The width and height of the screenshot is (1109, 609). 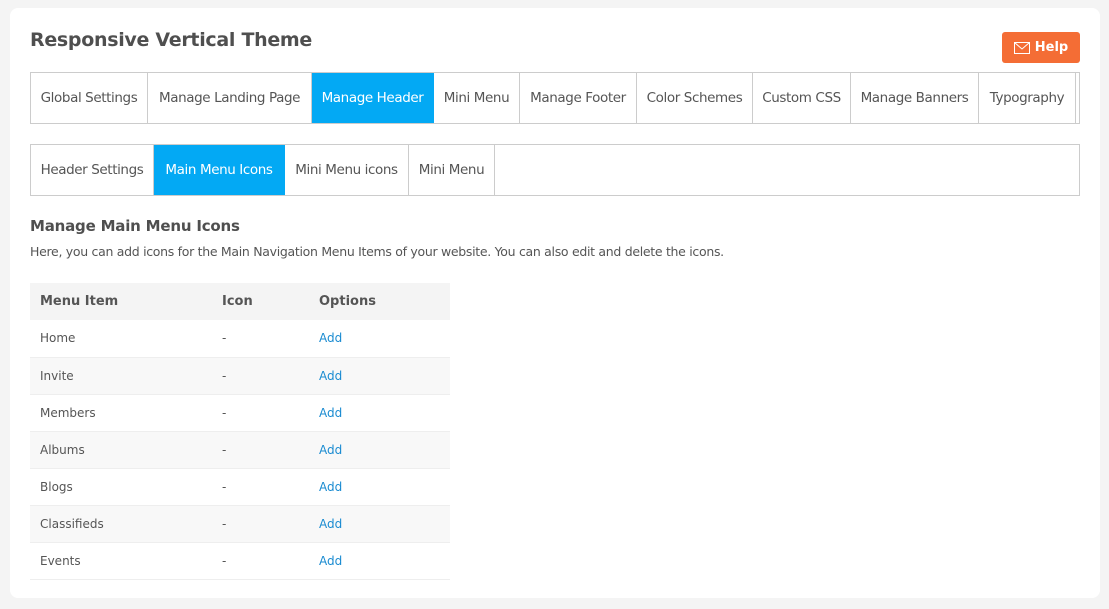 I want to click on menu-item-cell: Home, so click(x=121, y=339).